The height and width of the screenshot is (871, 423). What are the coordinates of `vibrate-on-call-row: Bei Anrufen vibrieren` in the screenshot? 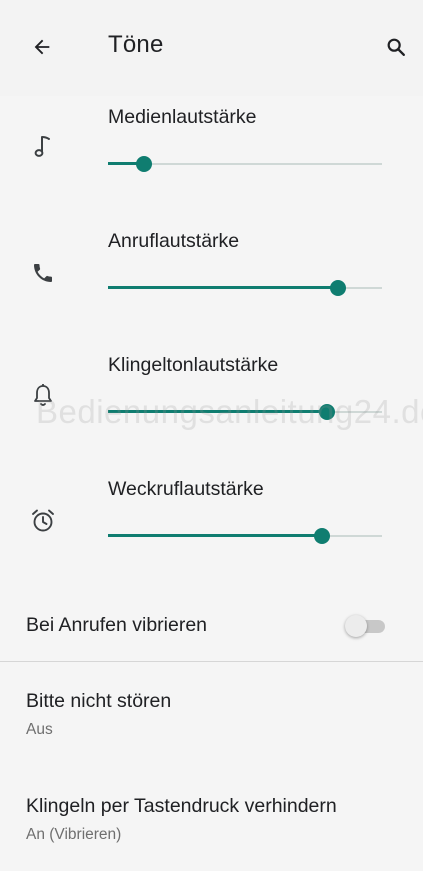 It's located at (211, 625).